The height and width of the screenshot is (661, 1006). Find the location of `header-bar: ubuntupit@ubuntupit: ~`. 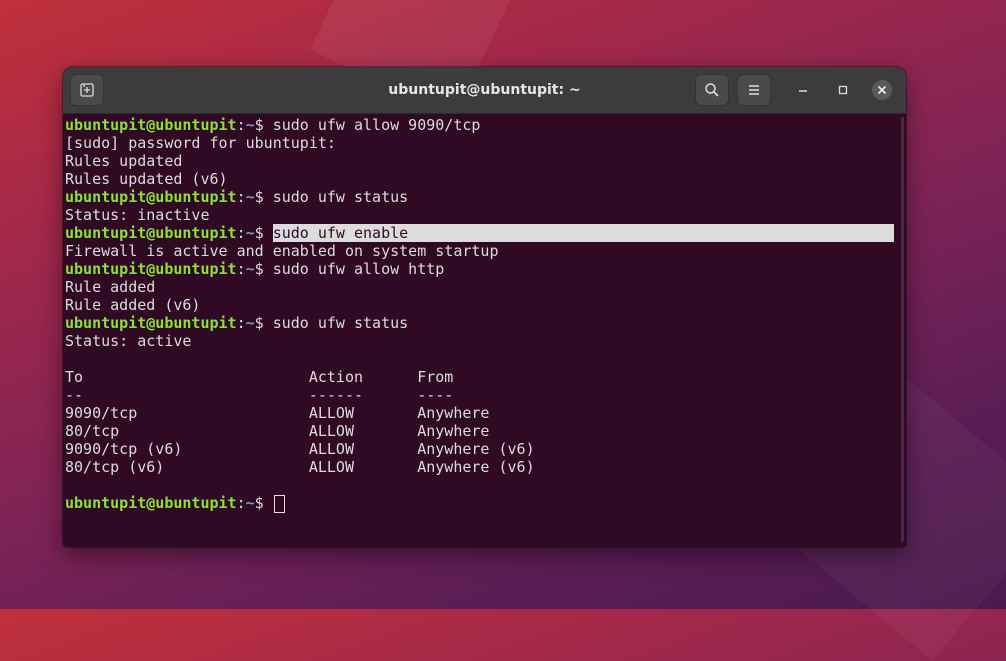

header-bar: ubuntupit@ubuntupit: ~ is located at coordinates (484, 90).